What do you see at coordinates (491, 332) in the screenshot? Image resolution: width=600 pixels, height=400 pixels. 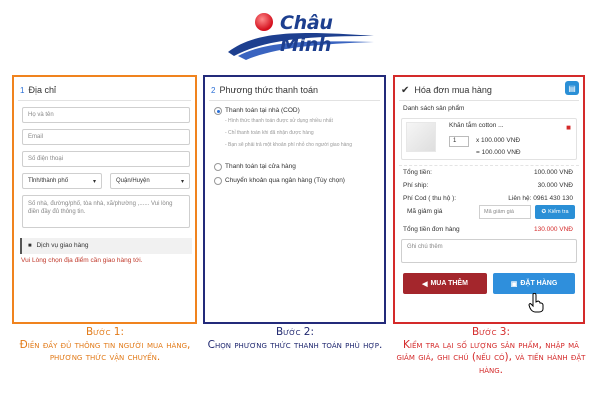 I see `step3-title: Bước 3:` at bounding box center [491, 332].